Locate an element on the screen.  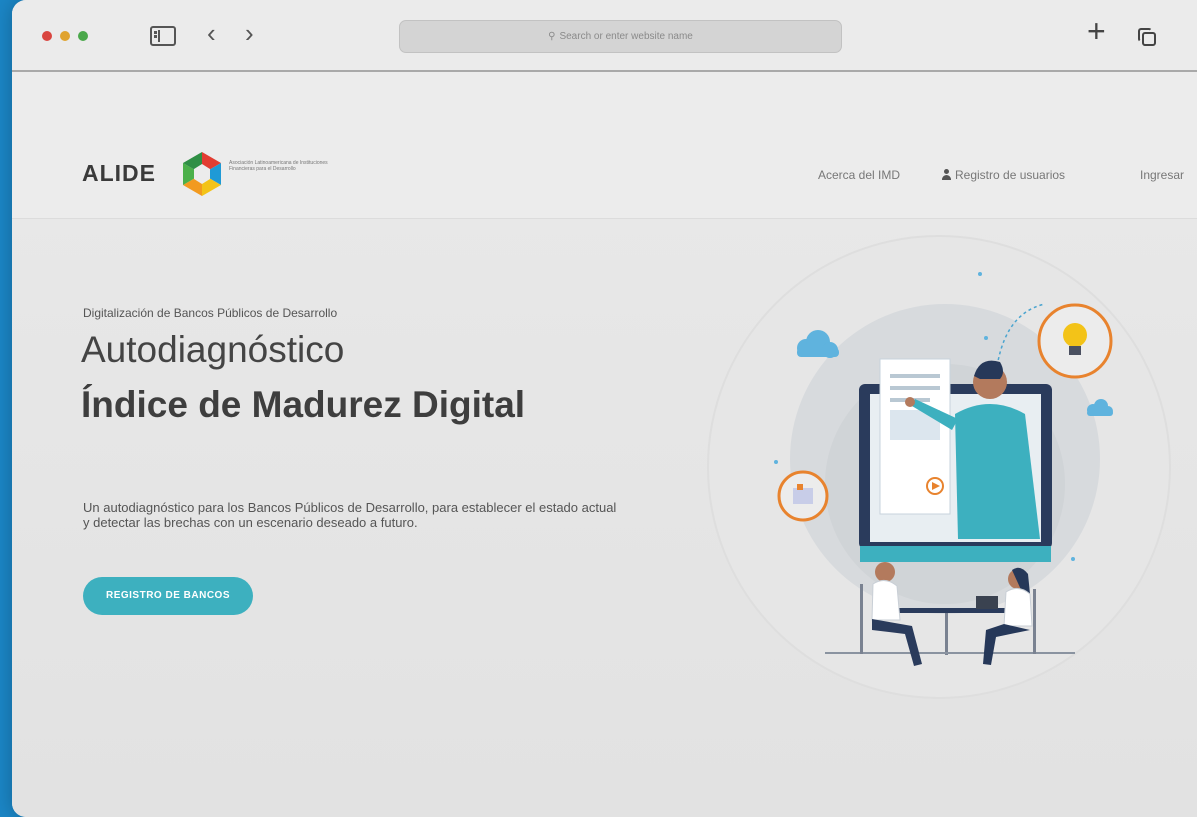
maximize-window-button is located at coordinates (83, 36).